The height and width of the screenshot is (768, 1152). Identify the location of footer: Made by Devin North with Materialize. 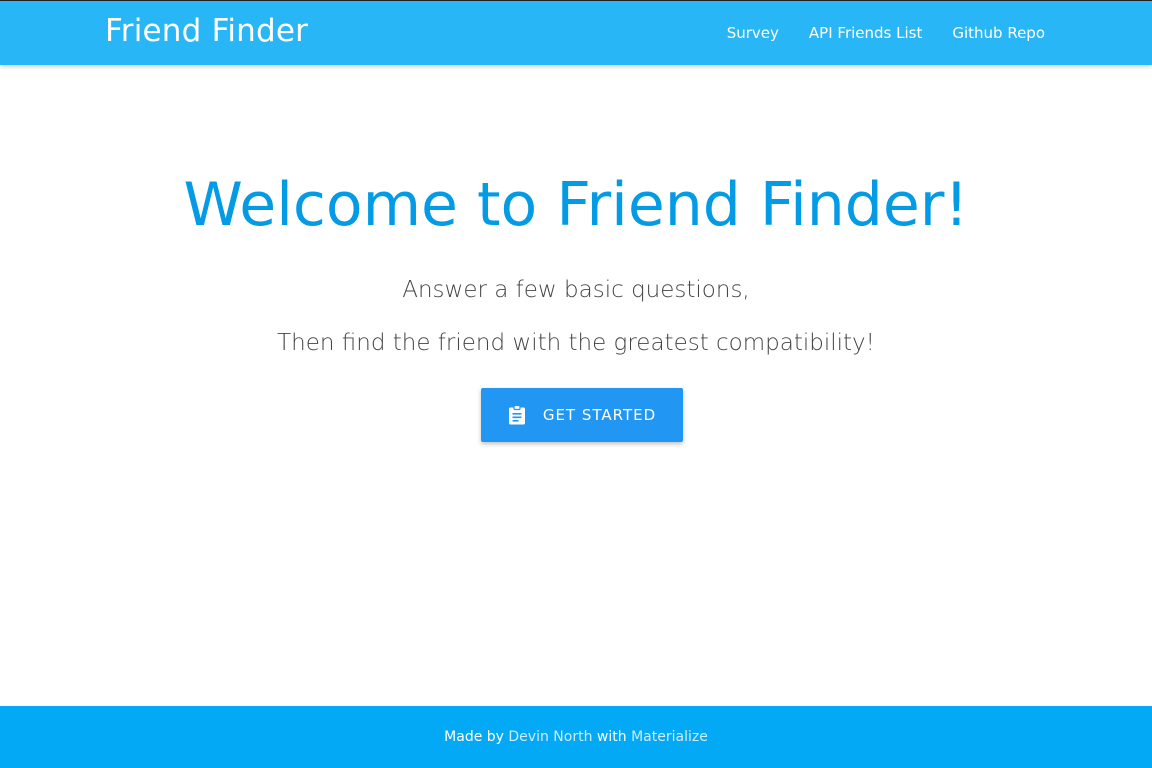
(576, 737).